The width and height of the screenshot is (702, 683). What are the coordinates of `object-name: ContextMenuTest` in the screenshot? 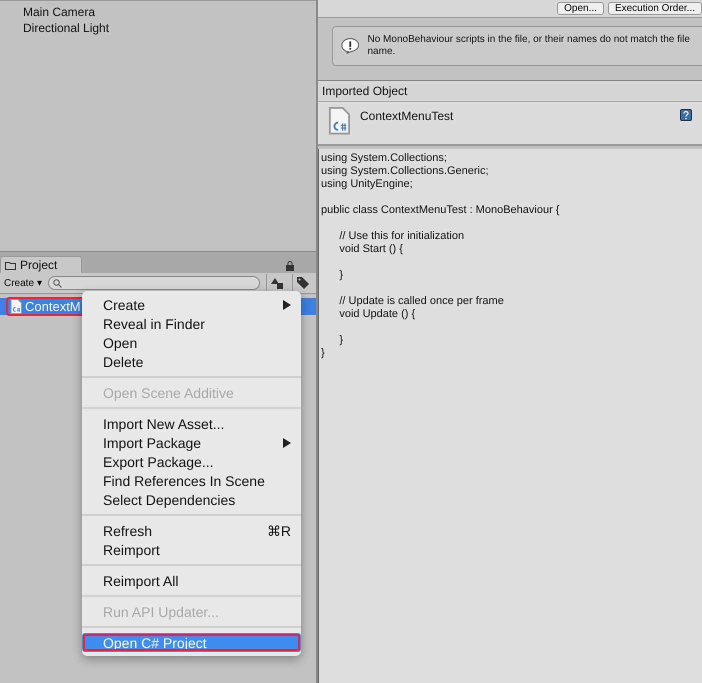 It's located at (407, 115).